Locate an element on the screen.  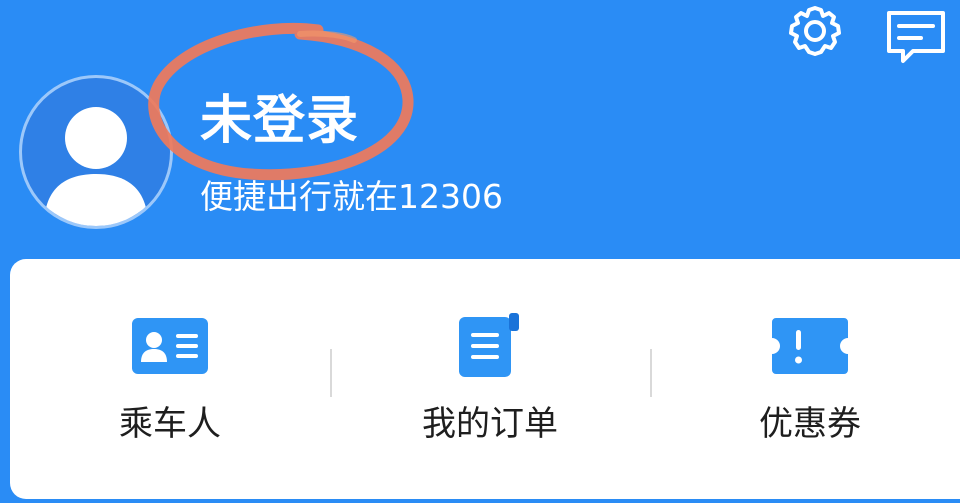
user-avatar is located at coordinates (96, 152).